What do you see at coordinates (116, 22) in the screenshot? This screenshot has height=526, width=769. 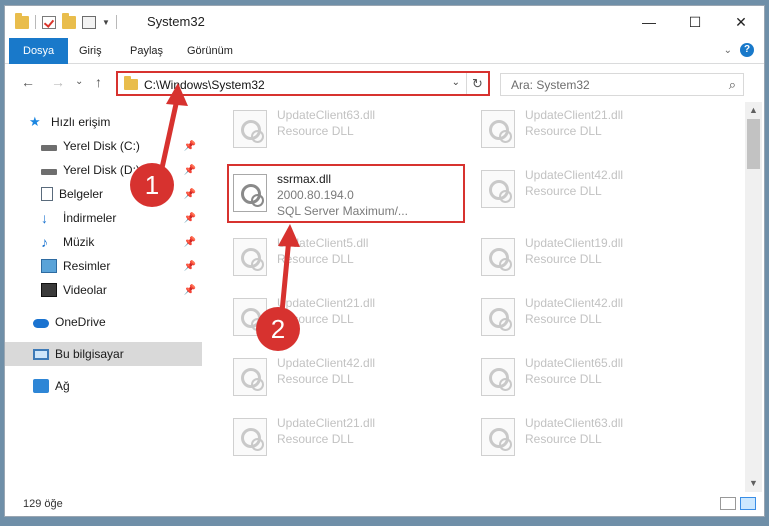 I see `toolbar-divider` at bounding box center [116, 22].